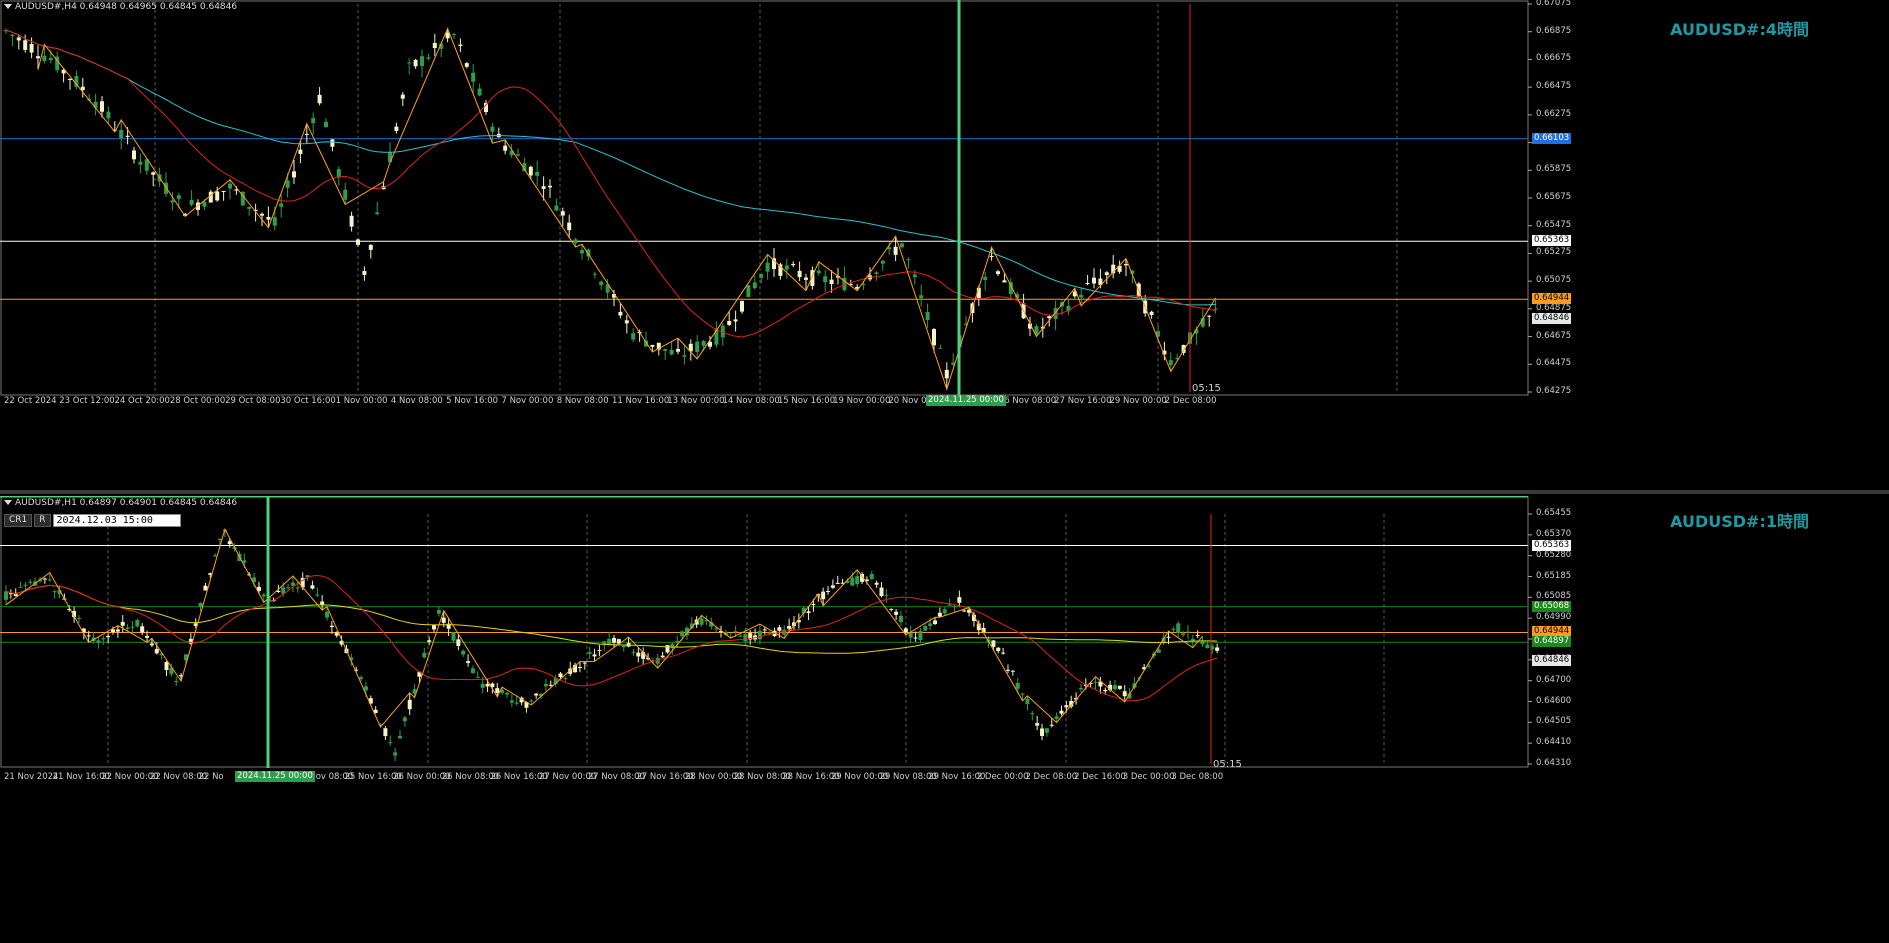 This screenshot has width=1889, height=943. What do you see at coordinates (1051, 777) in the screenshot?
I see `time-tick-label: 2 Dec 08:00` at bounding box center [1051, 777].